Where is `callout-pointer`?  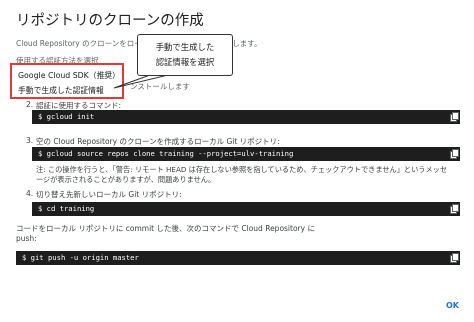 callout-pointer is located at coordinates (141, 81).